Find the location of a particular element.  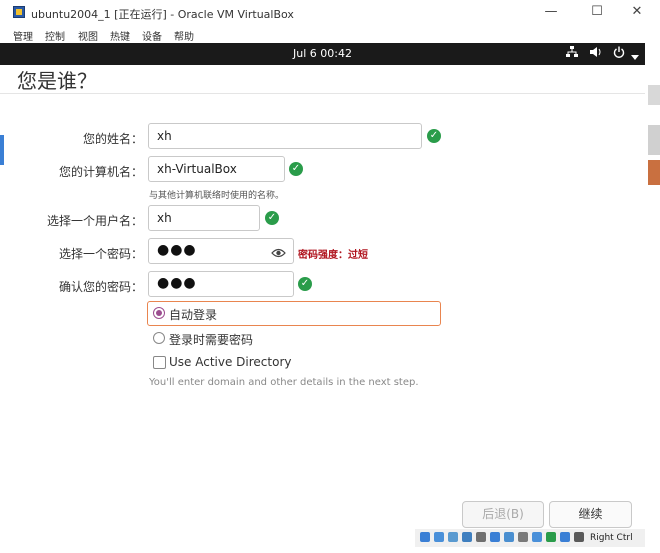

guest-additions-icon is located at coordinates (551, 537).